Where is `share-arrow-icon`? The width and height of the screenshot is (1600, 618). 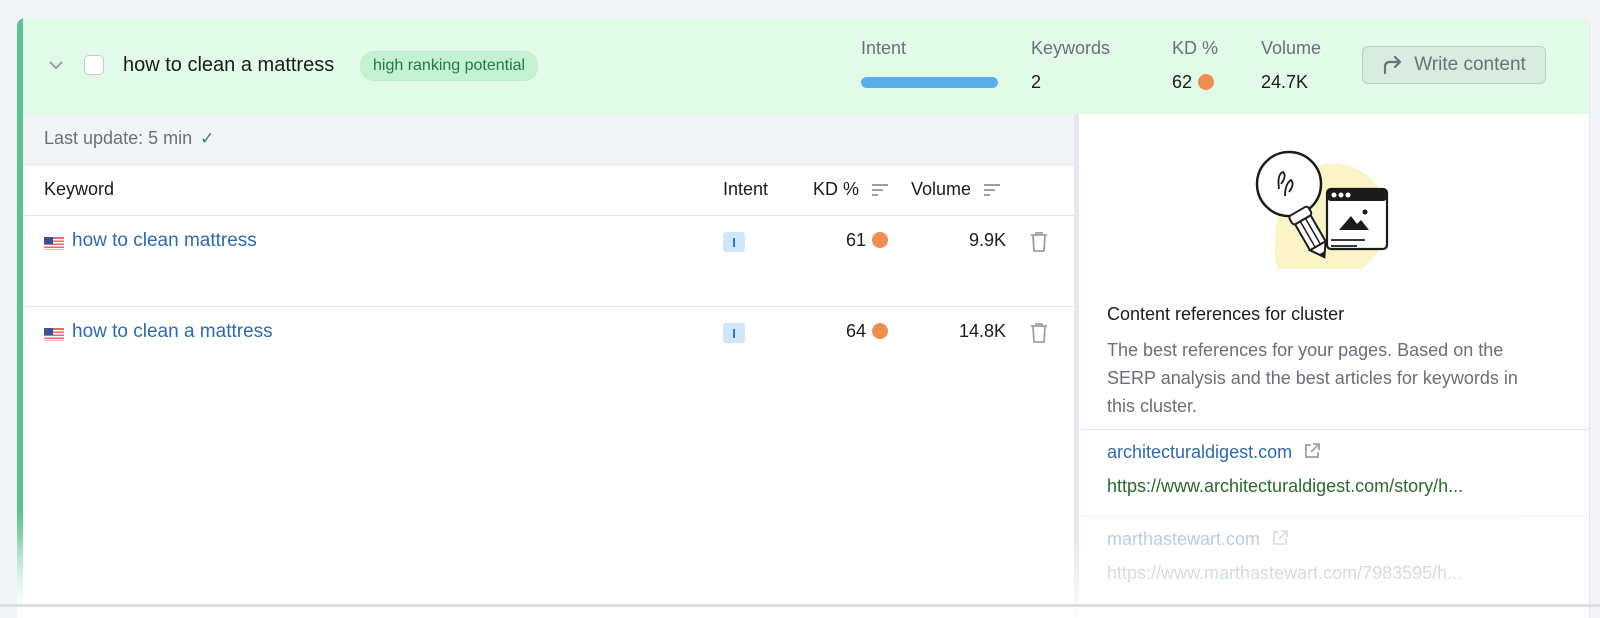
share-arrow-icon is located at coordinates (1393, 65).